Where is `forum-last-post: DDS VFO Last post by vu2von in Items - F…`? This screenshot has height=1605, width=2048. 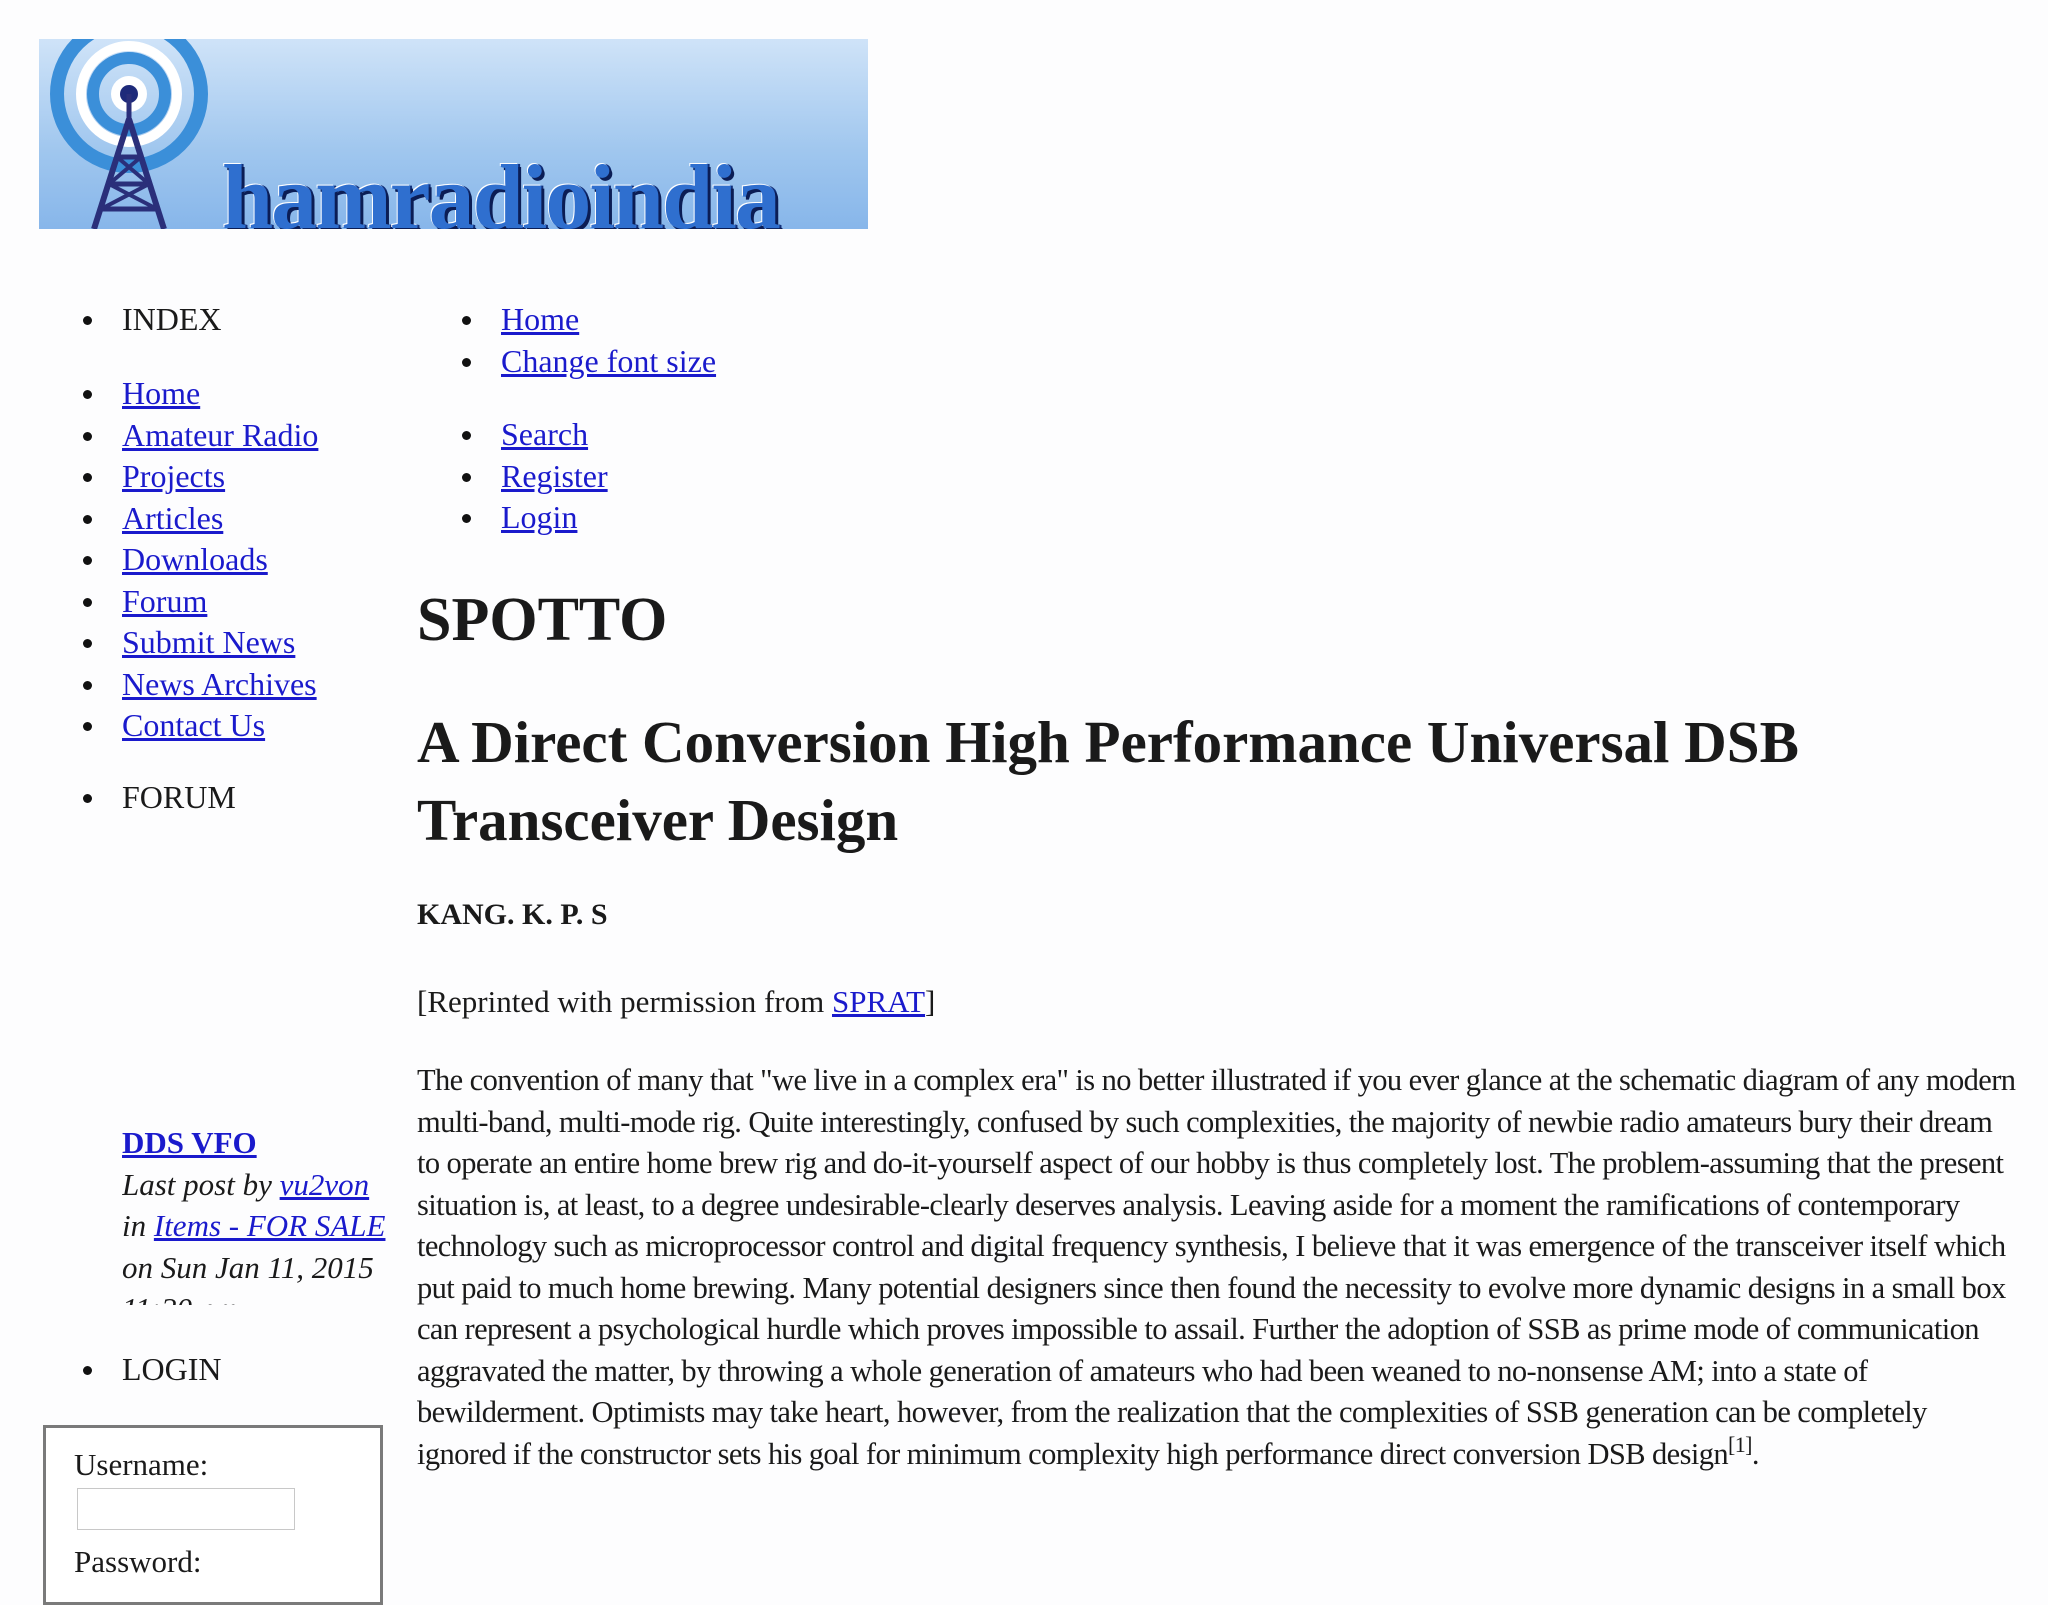
forum-last-post: DDS VFO Last post by vu2von in Items - F… is located at coordinates (262, 1213).